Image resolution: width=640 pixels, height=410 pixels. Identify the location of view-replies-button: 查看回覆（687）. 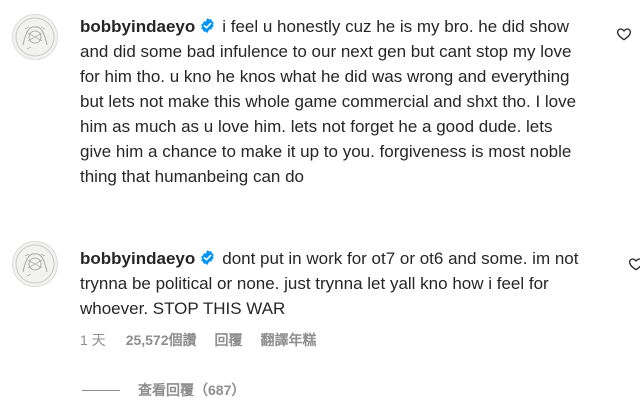
(163, 390).